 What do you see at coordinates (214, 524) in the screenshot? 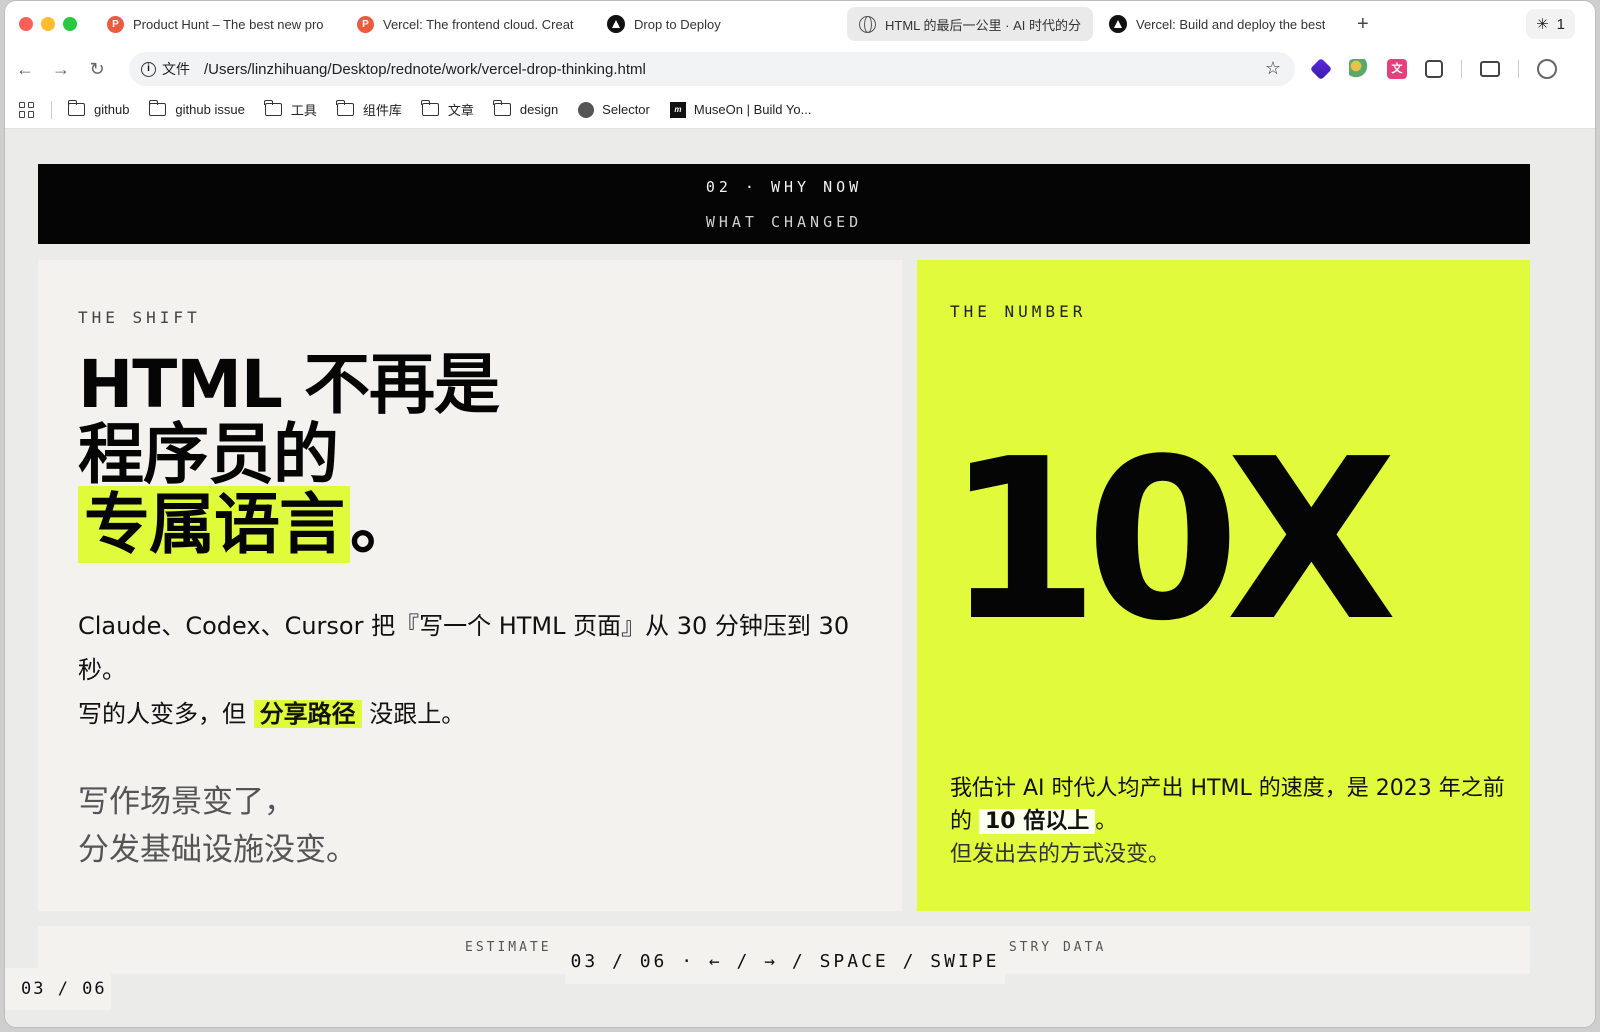
I see `headline-highlight: 专属语言` at bounding box center [214, 524].